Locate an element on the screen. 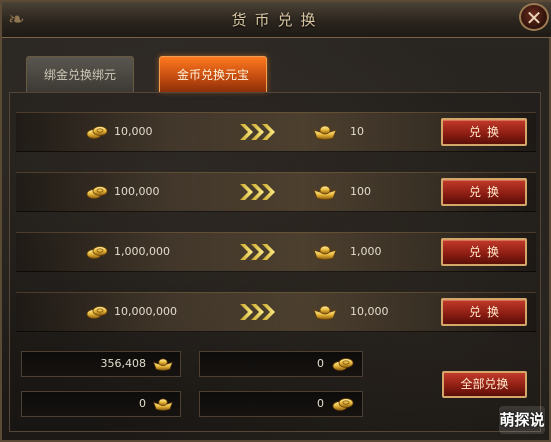  title-bar: ❧ 货币兑换 ✕ is located at coordinates (276, 20).